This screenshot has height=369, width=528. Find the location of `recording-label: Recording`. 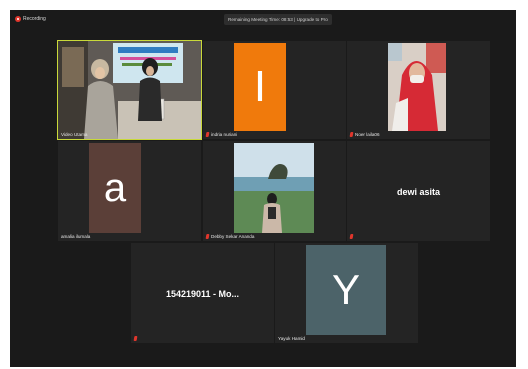

recording-label: Recording is located at coordinates (34, 19).